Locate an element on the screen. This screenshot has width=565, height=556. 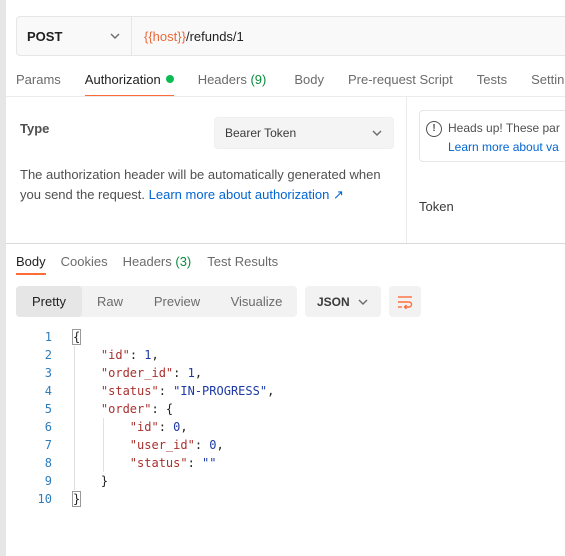
auth-type-value: Bearer Token is located at coordinates (261, 133).